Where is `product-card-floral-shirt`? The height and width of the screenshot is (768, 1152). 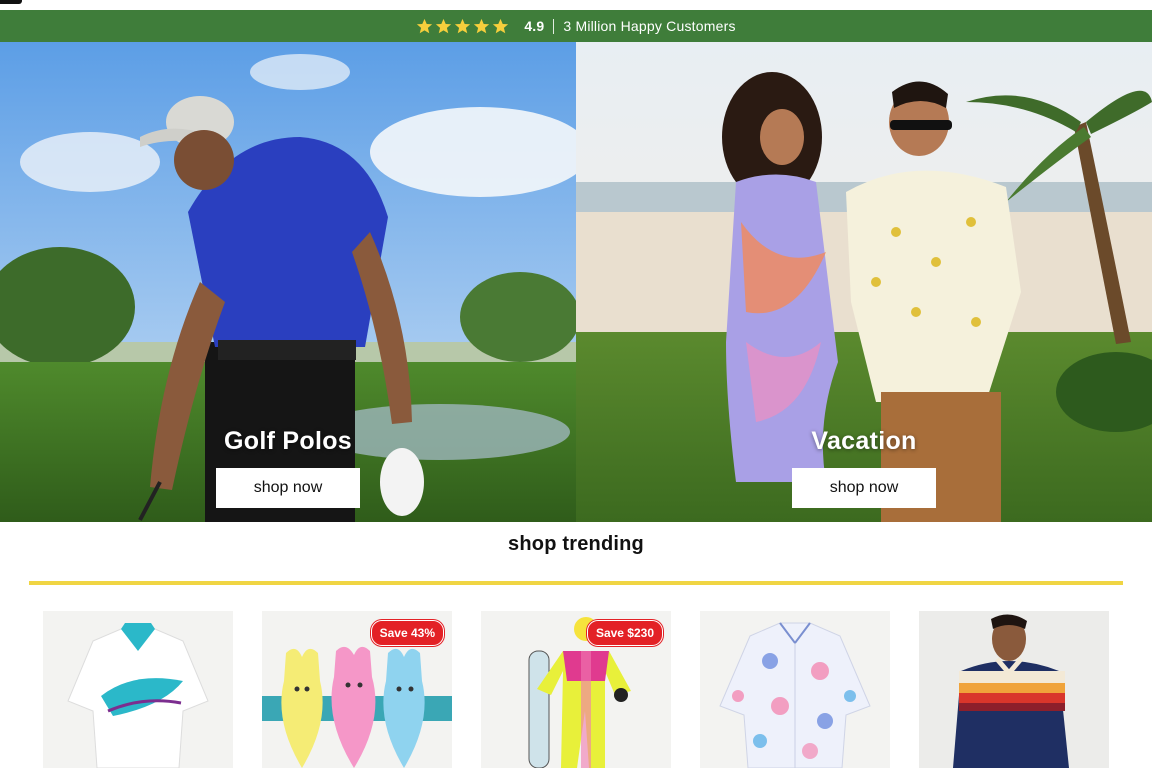
product-card-floral-shirt is located at coordinates (795, 689).